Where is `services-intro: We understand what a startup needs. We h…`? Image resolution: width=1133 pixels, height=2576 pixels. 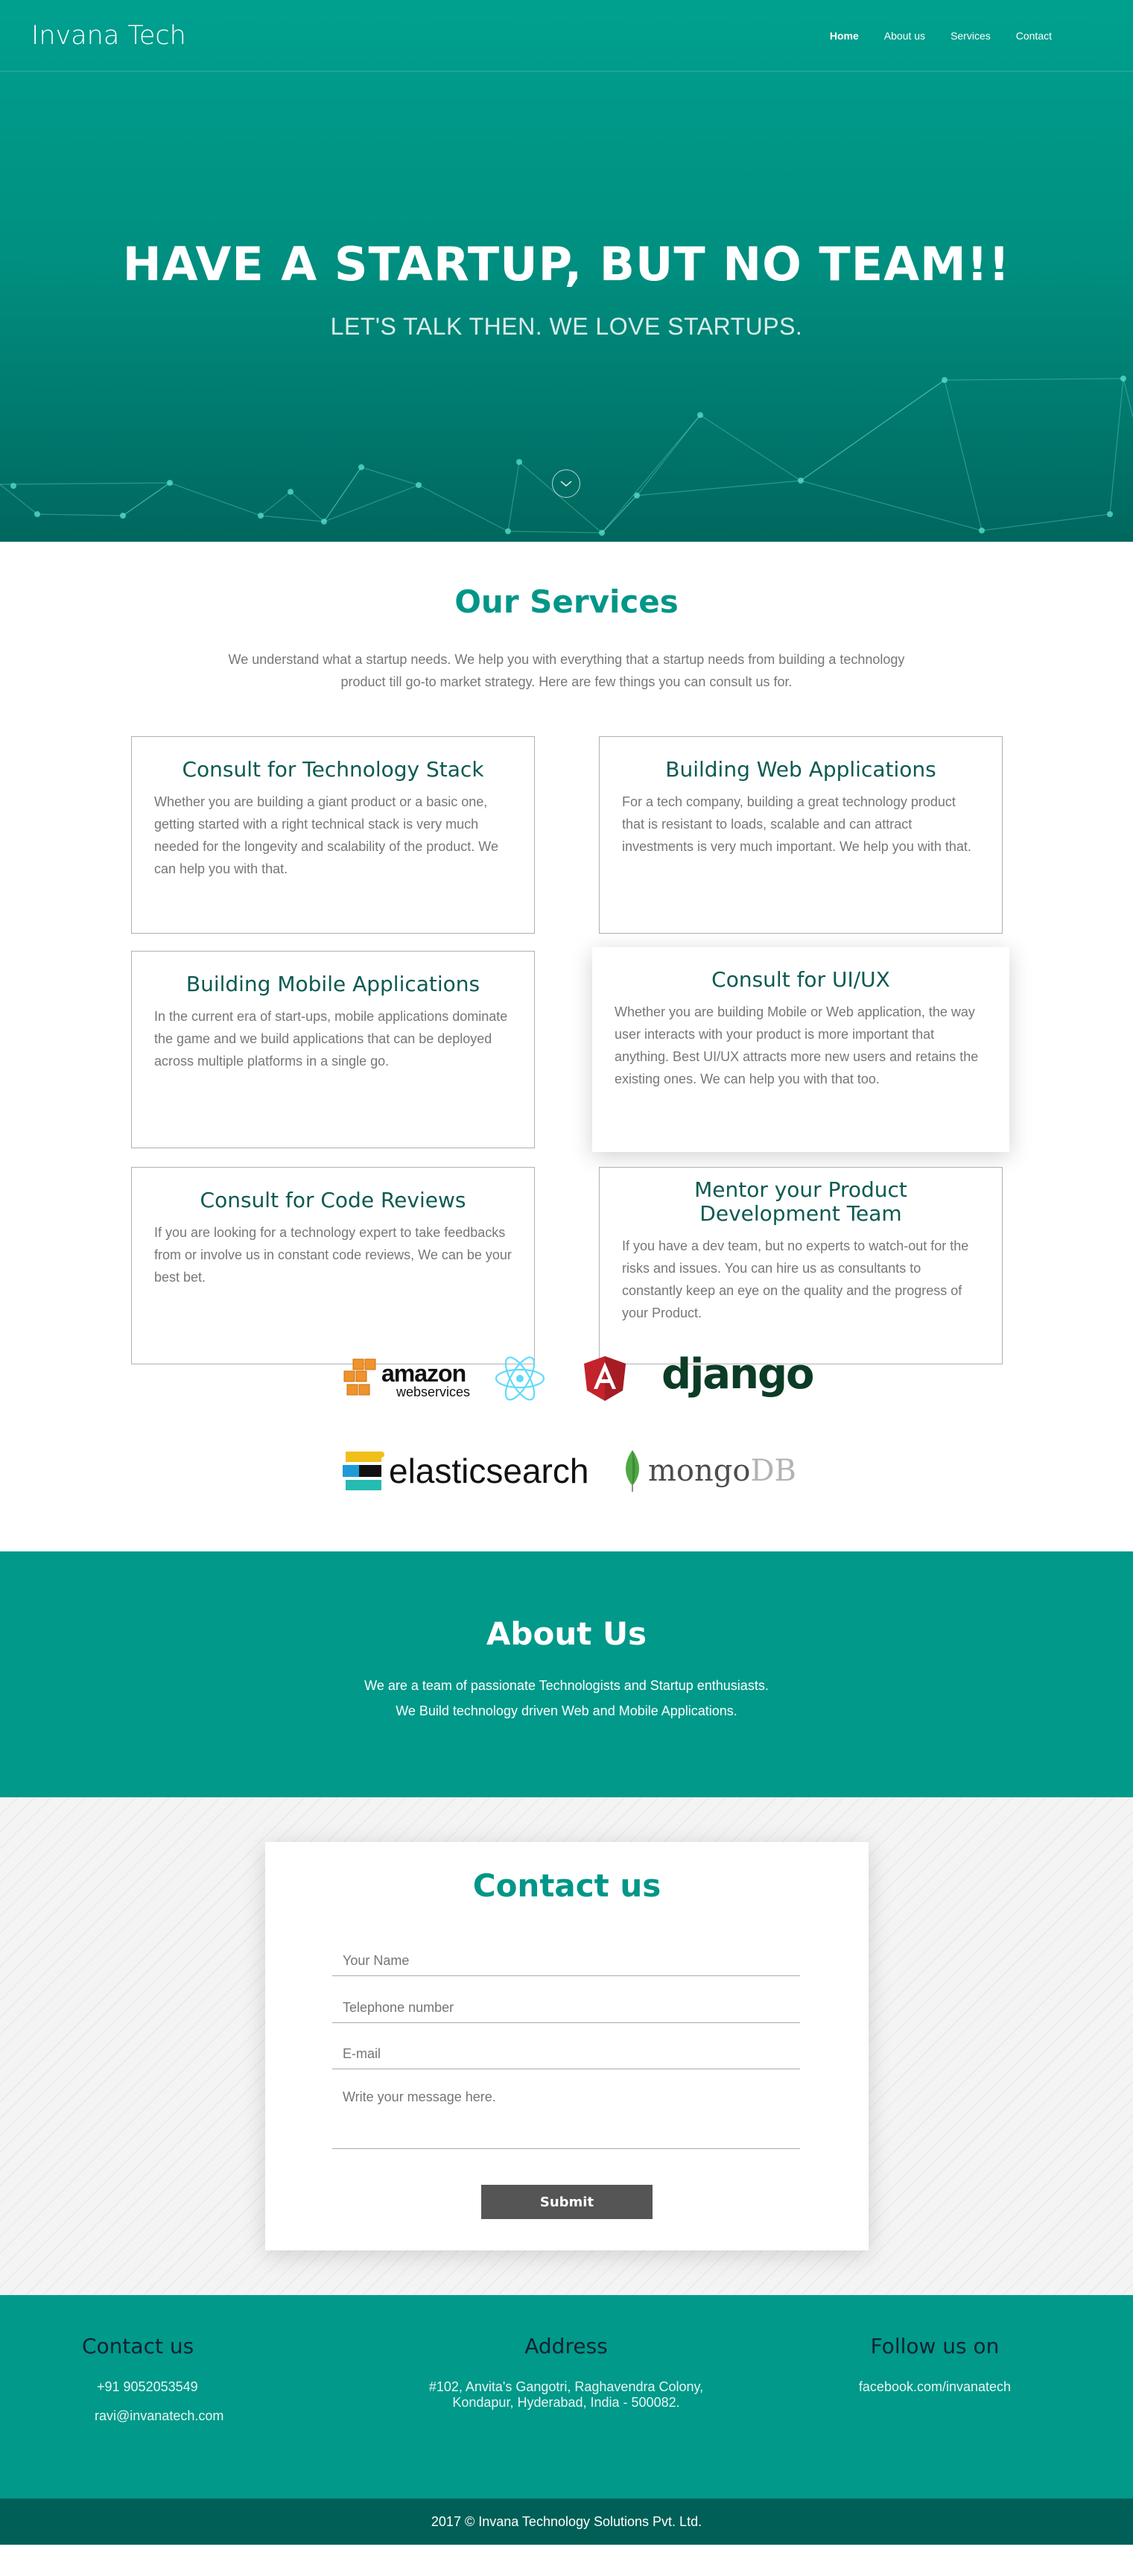 services-intro: We understand what a startup needs. We h… is located at coordinates (566, 670).